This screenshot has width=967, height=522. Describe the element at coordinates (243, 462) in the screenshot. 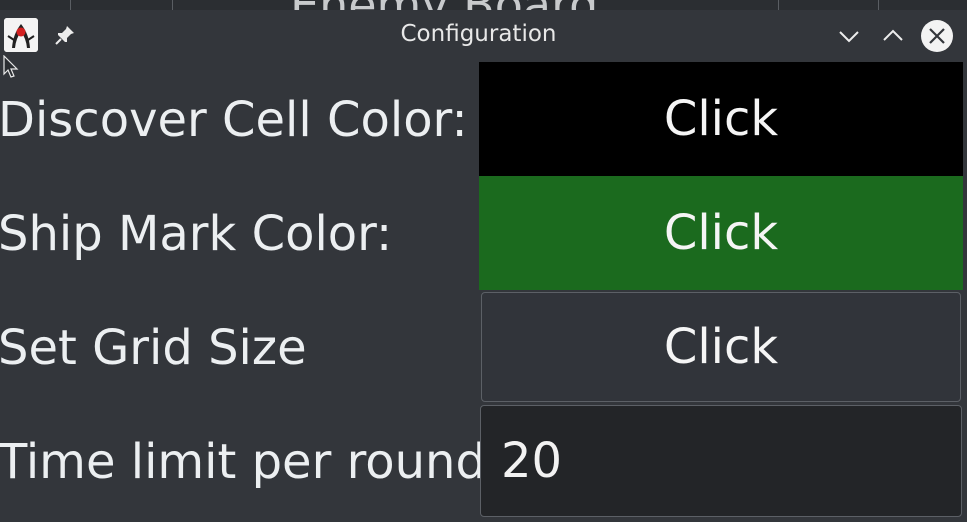

I see `time-limit-label: Time limit per round` at that location.